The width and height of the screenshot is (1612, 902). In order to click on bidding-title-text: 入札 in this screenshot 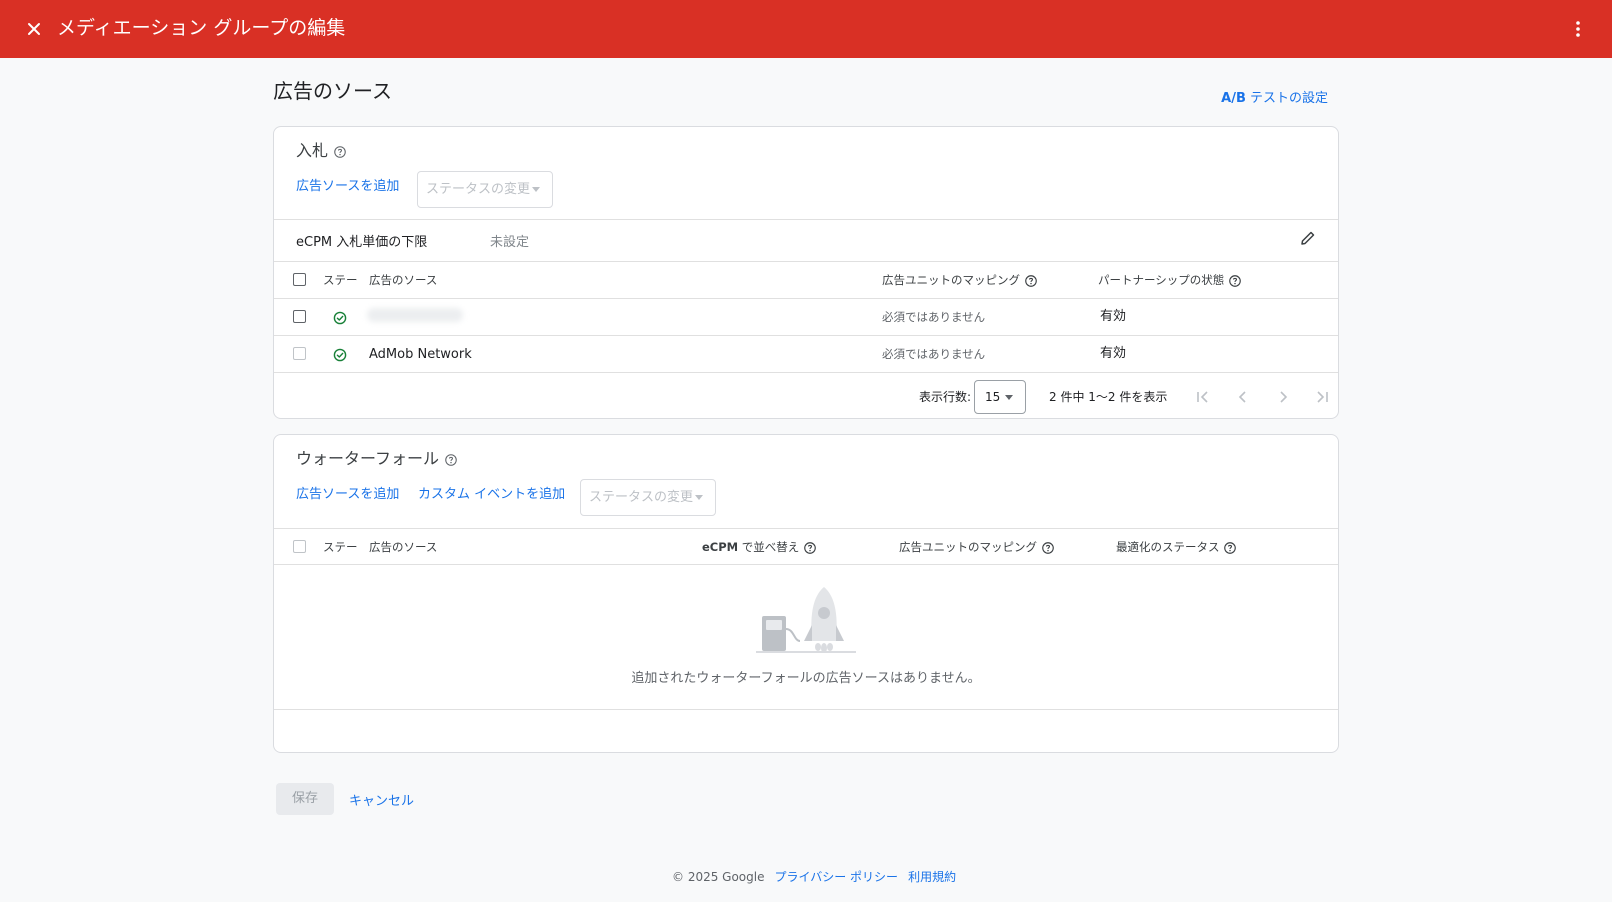, I will do `click(312, 150)`.